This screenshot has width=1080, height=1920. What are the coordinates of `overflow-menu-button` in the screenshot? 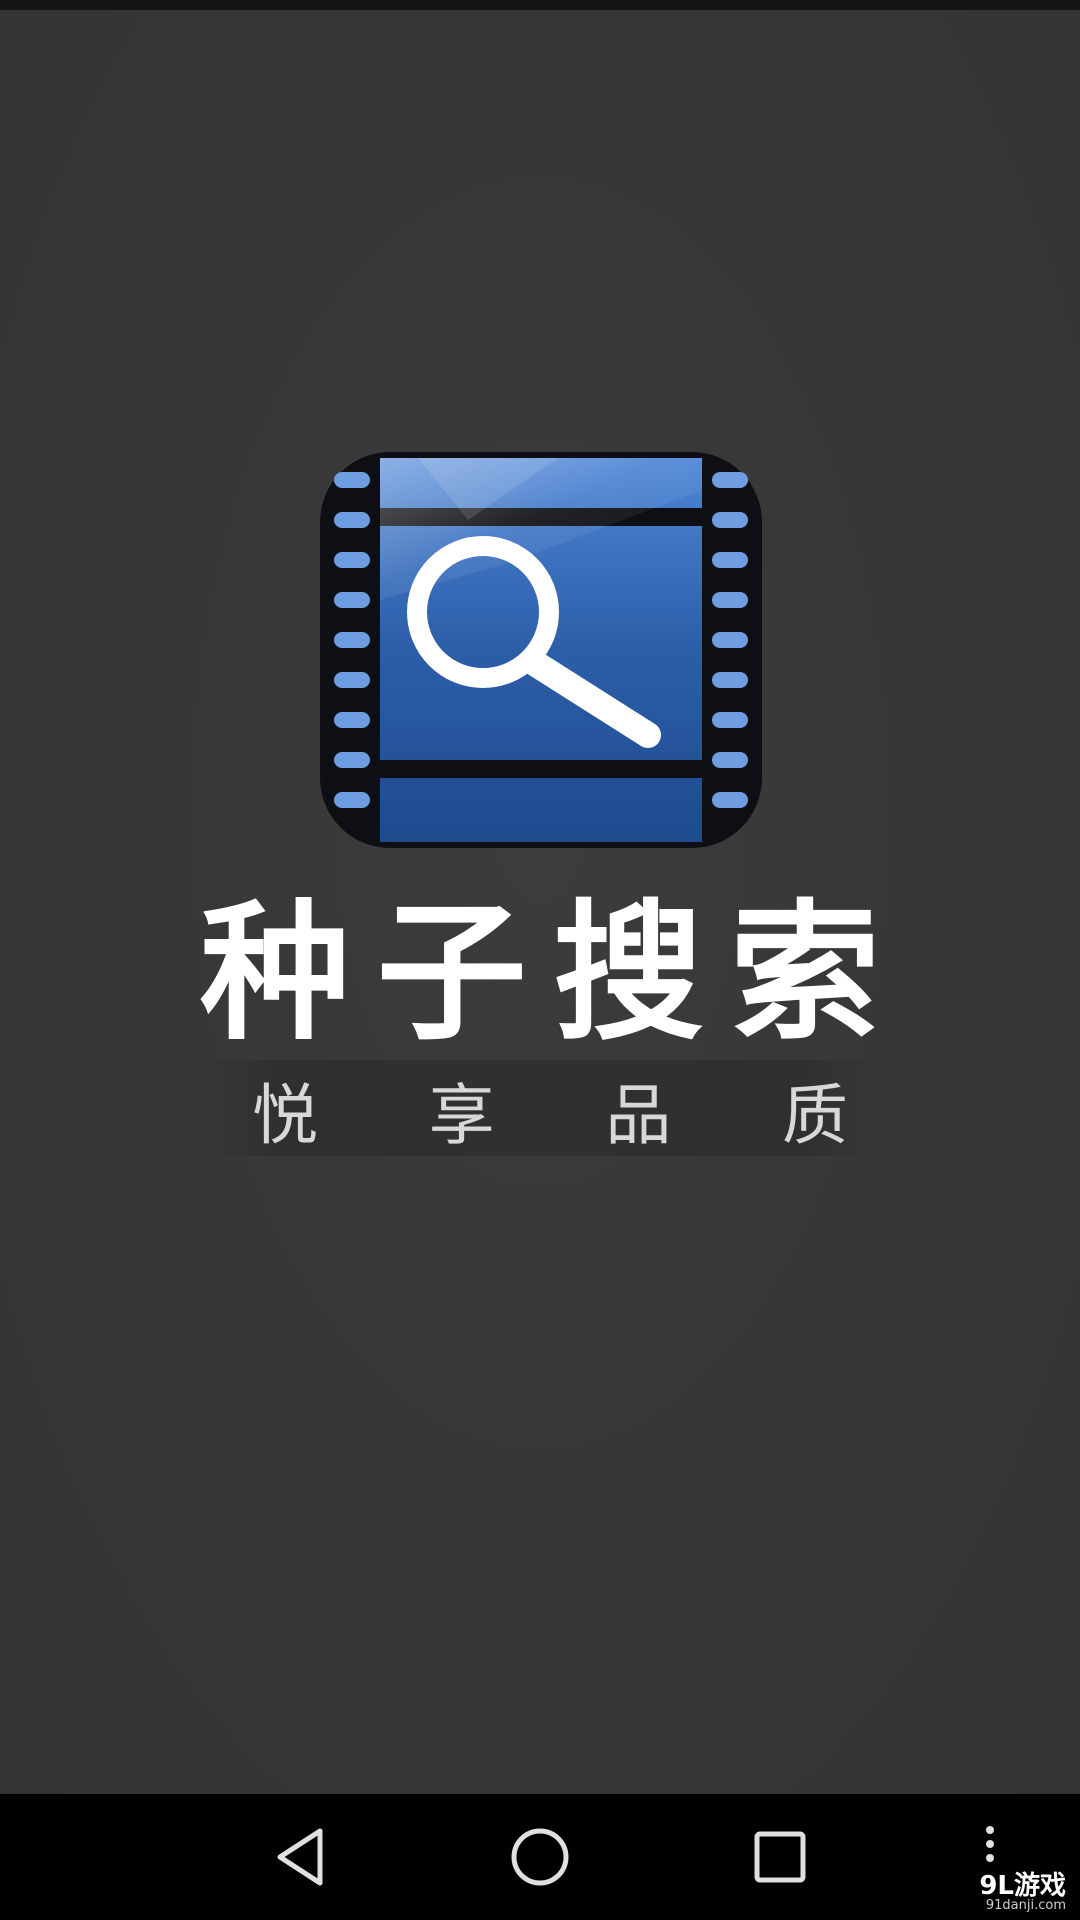 It's located at (990, 1844).